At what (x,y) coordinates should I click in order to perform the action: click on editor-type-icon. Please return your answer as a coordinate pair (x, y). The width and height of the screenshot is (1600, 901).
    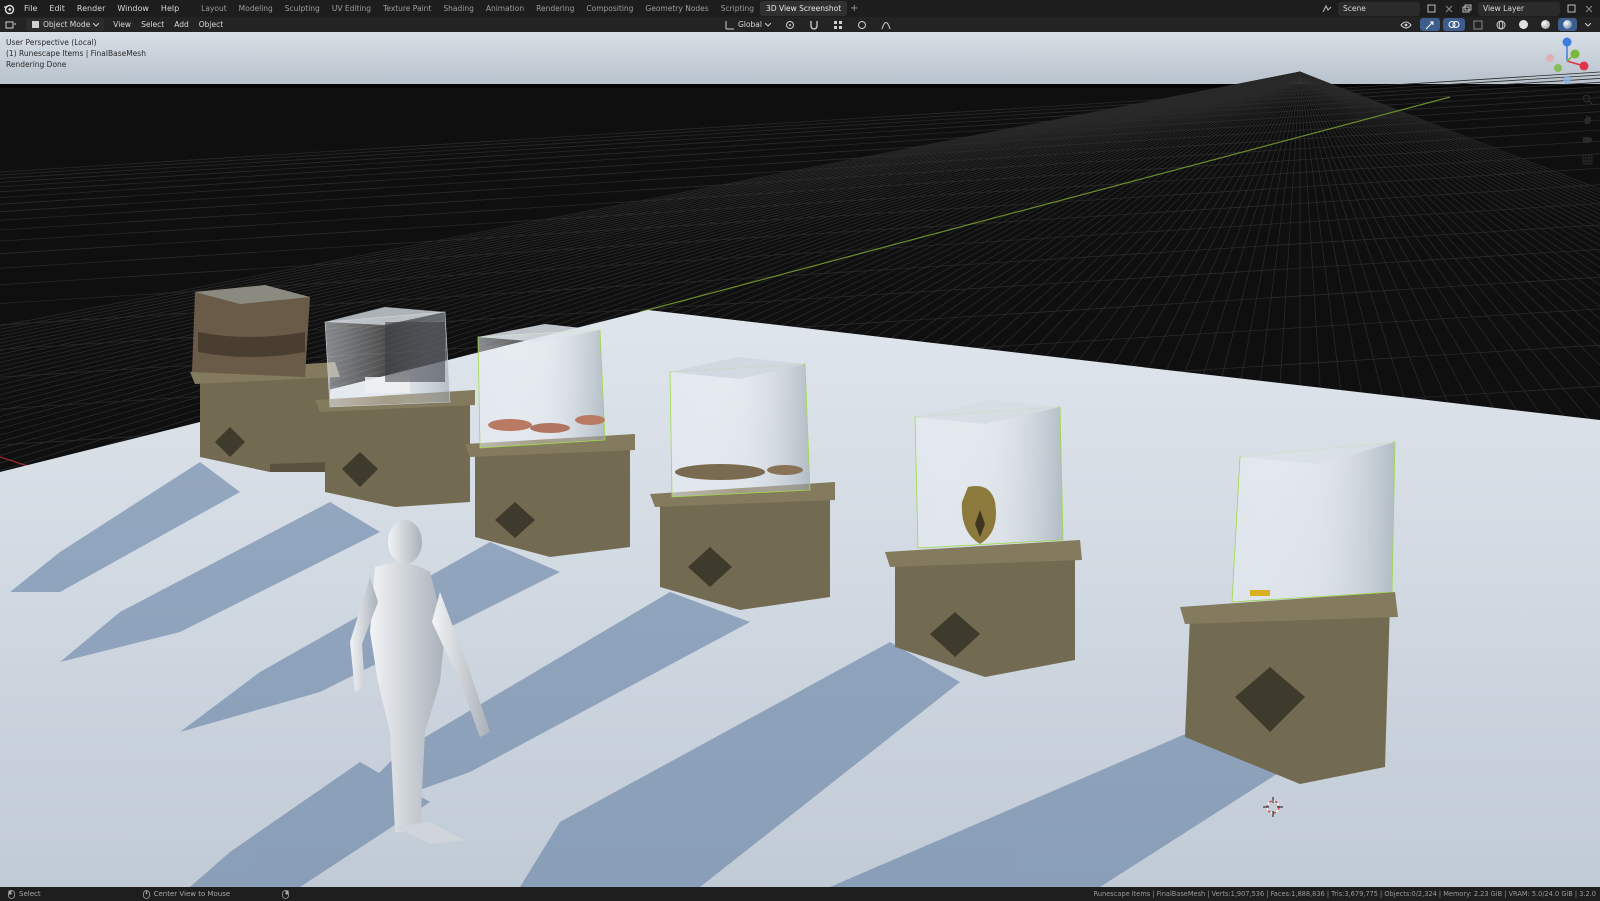
    Looking at the image, I should click on (10, 24).